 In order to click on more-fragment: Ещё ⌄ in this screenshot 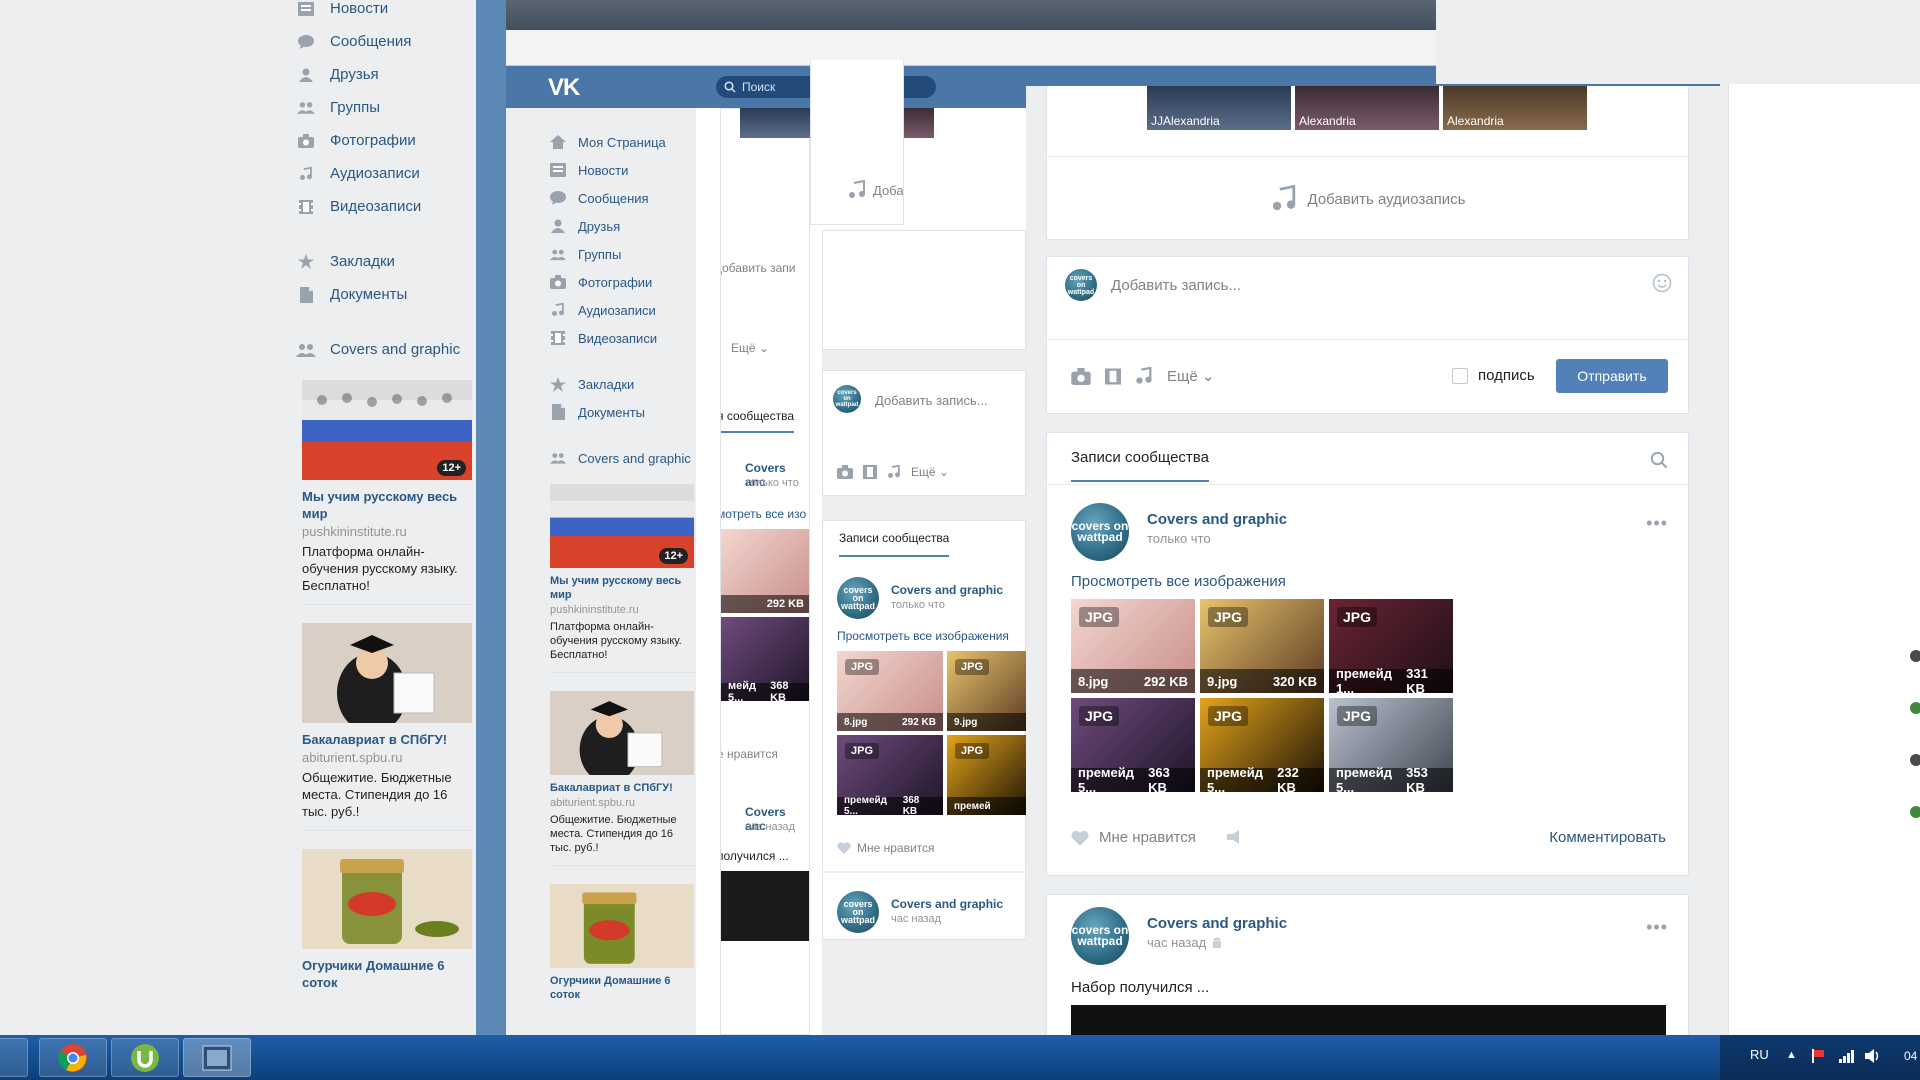, I will do `click(750, 348)`.